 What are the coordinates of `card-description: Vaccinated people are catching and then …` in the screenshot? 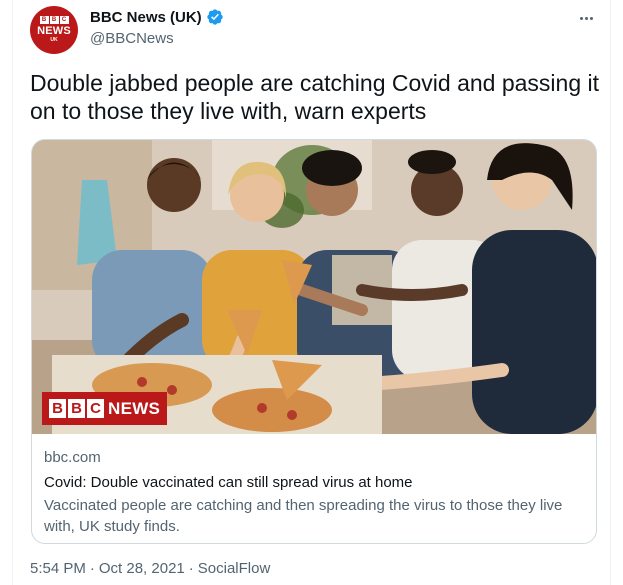 It's located at (303, 516).